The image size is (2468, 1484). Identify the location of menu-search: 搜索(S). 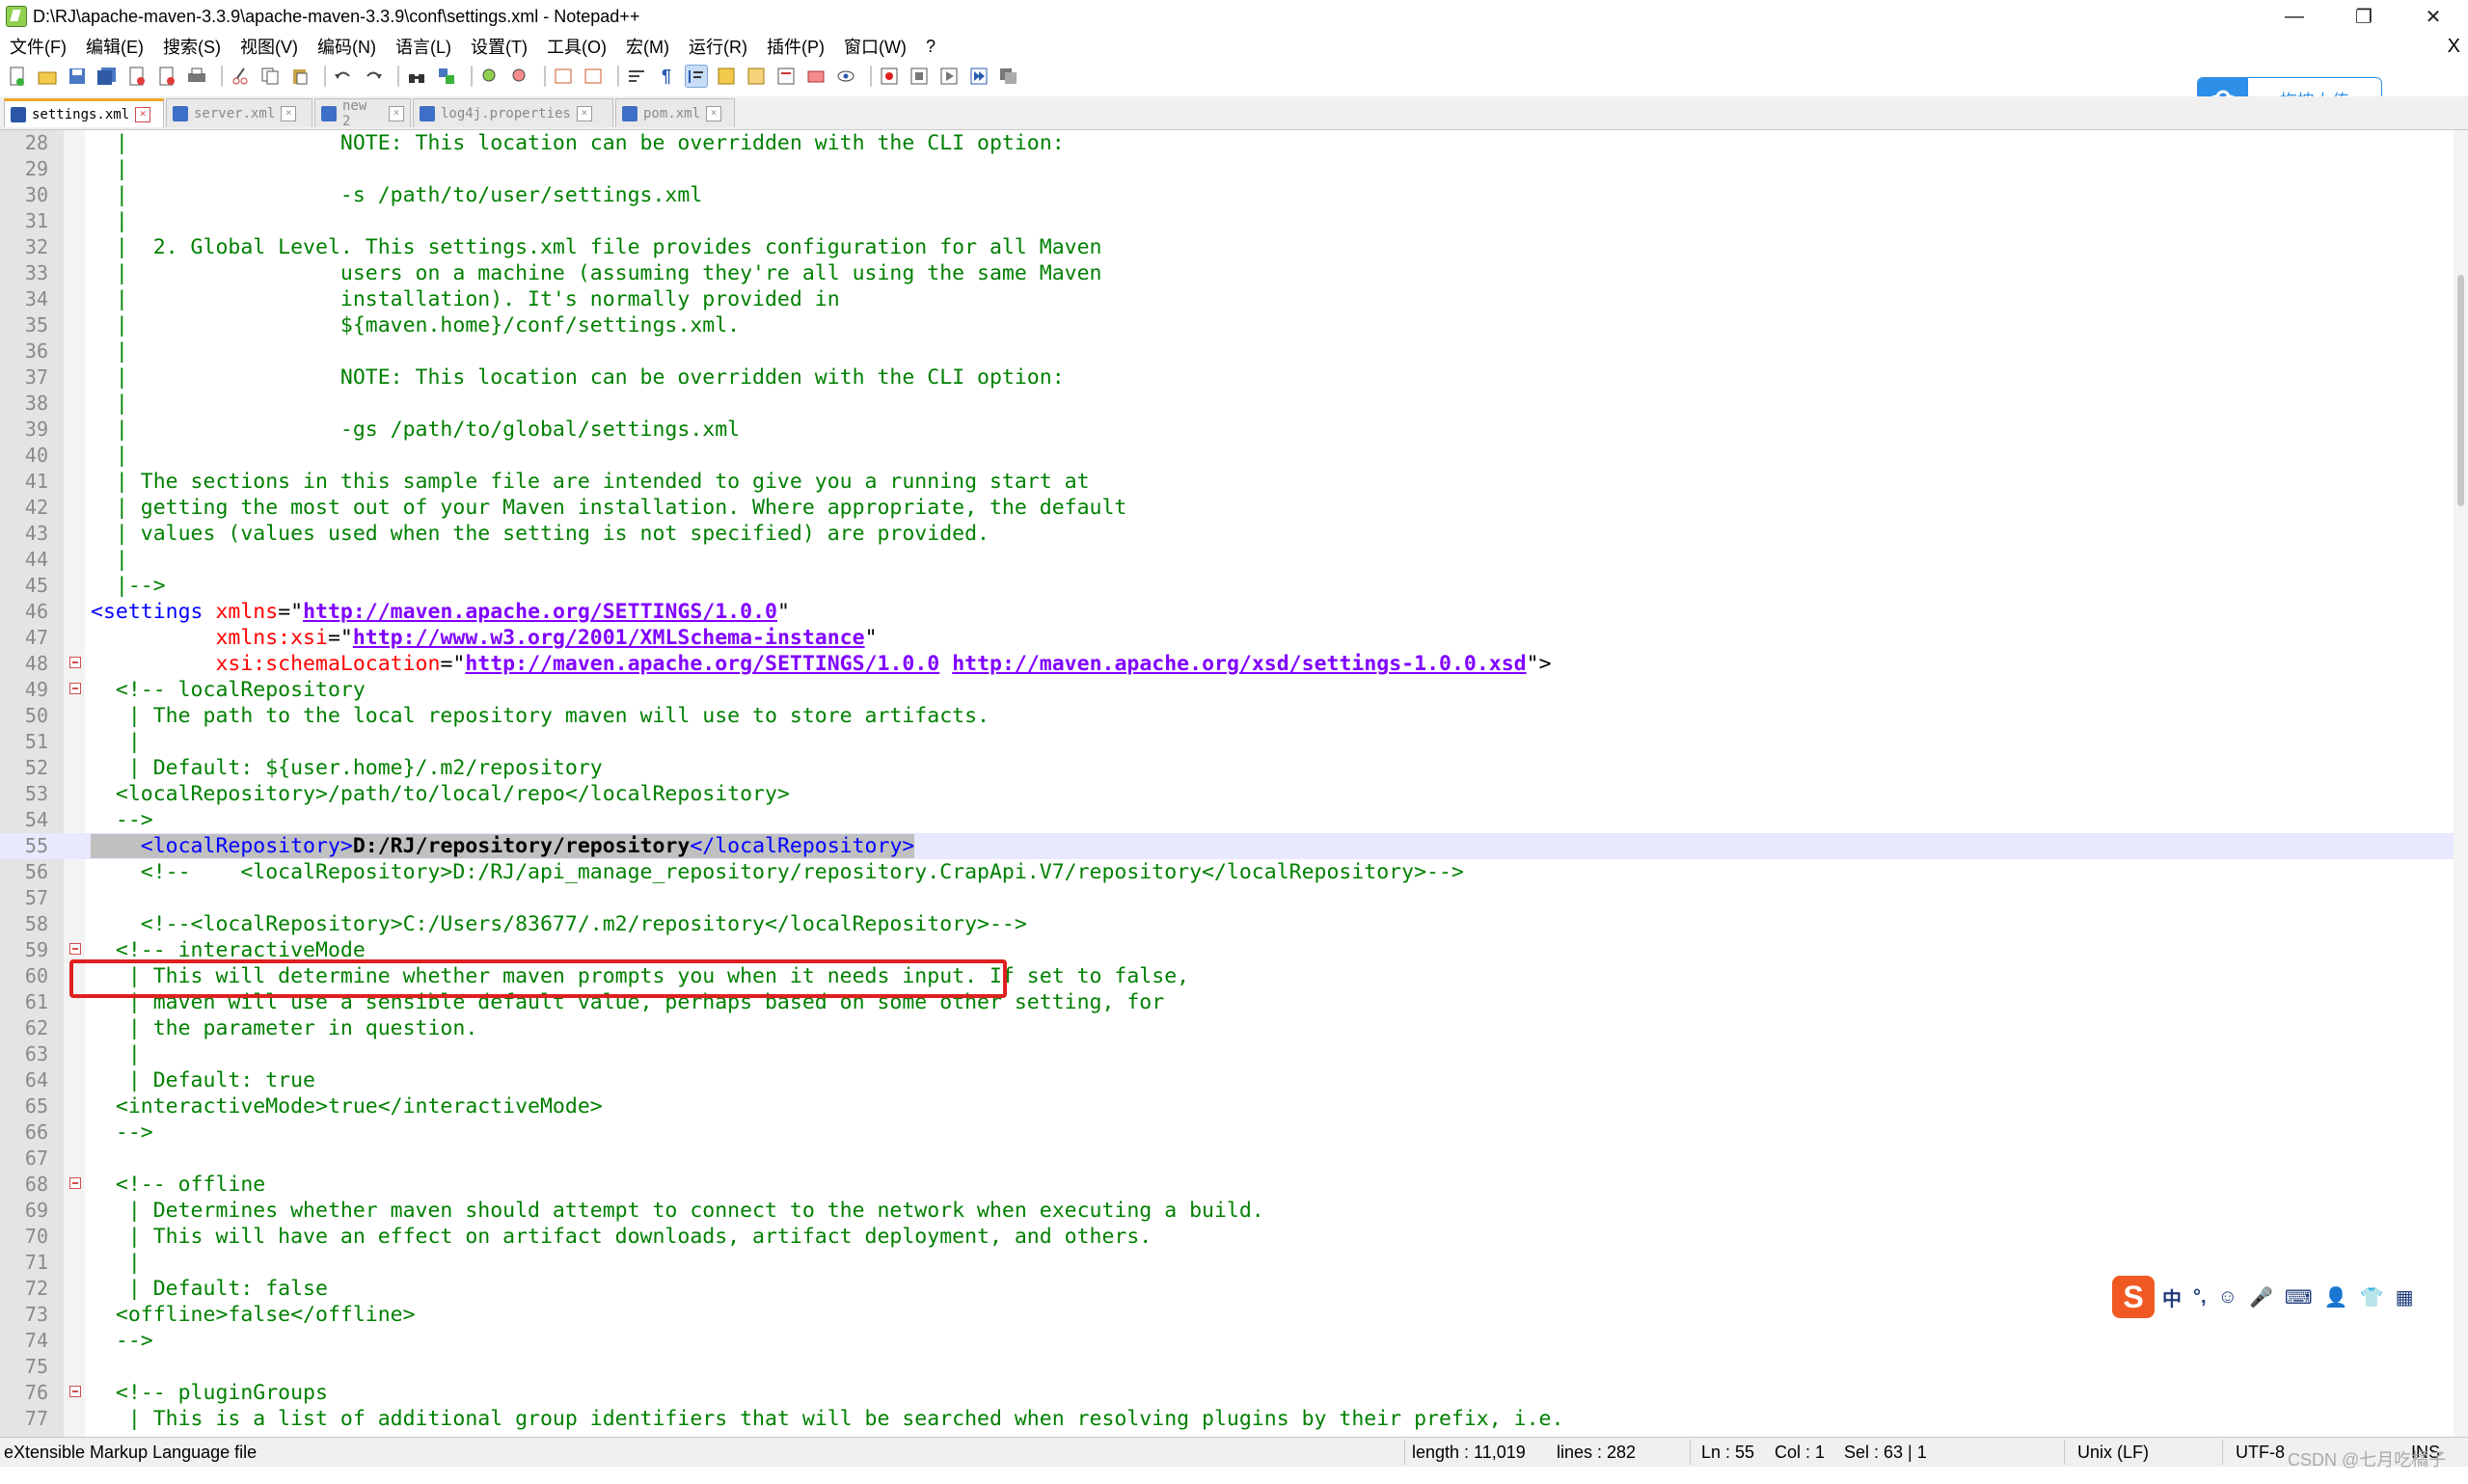
(192, 46).